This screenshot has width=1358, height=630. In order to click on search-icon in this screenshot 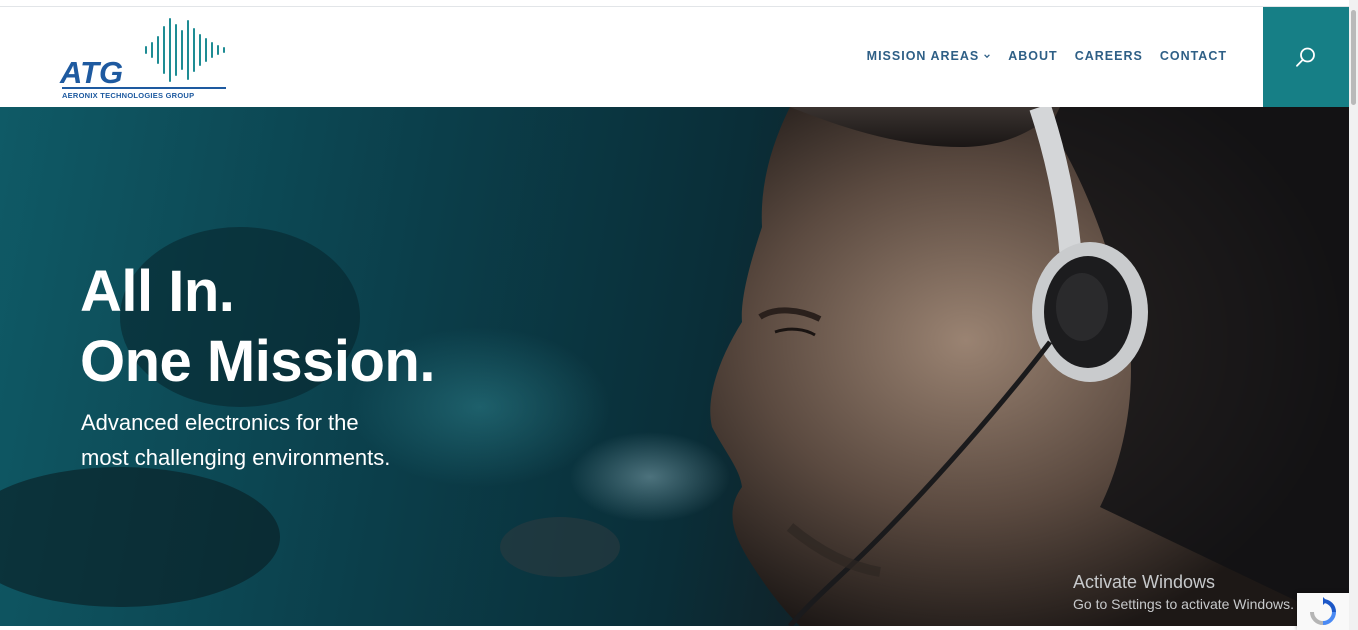, I will do `click(1305, 57)`.